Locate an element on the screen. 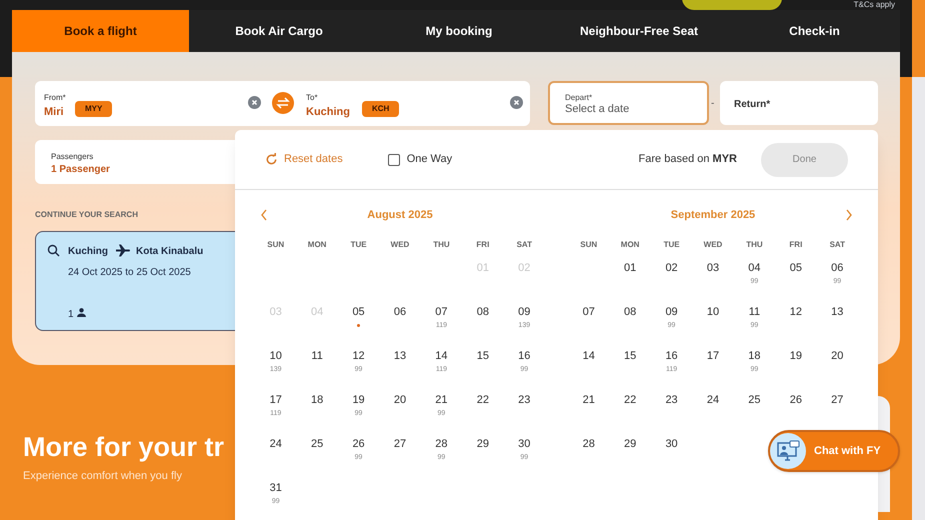 The height and width of the screenshot is (520, 925). airport-code: KCH is located at coordinates (381, 109).